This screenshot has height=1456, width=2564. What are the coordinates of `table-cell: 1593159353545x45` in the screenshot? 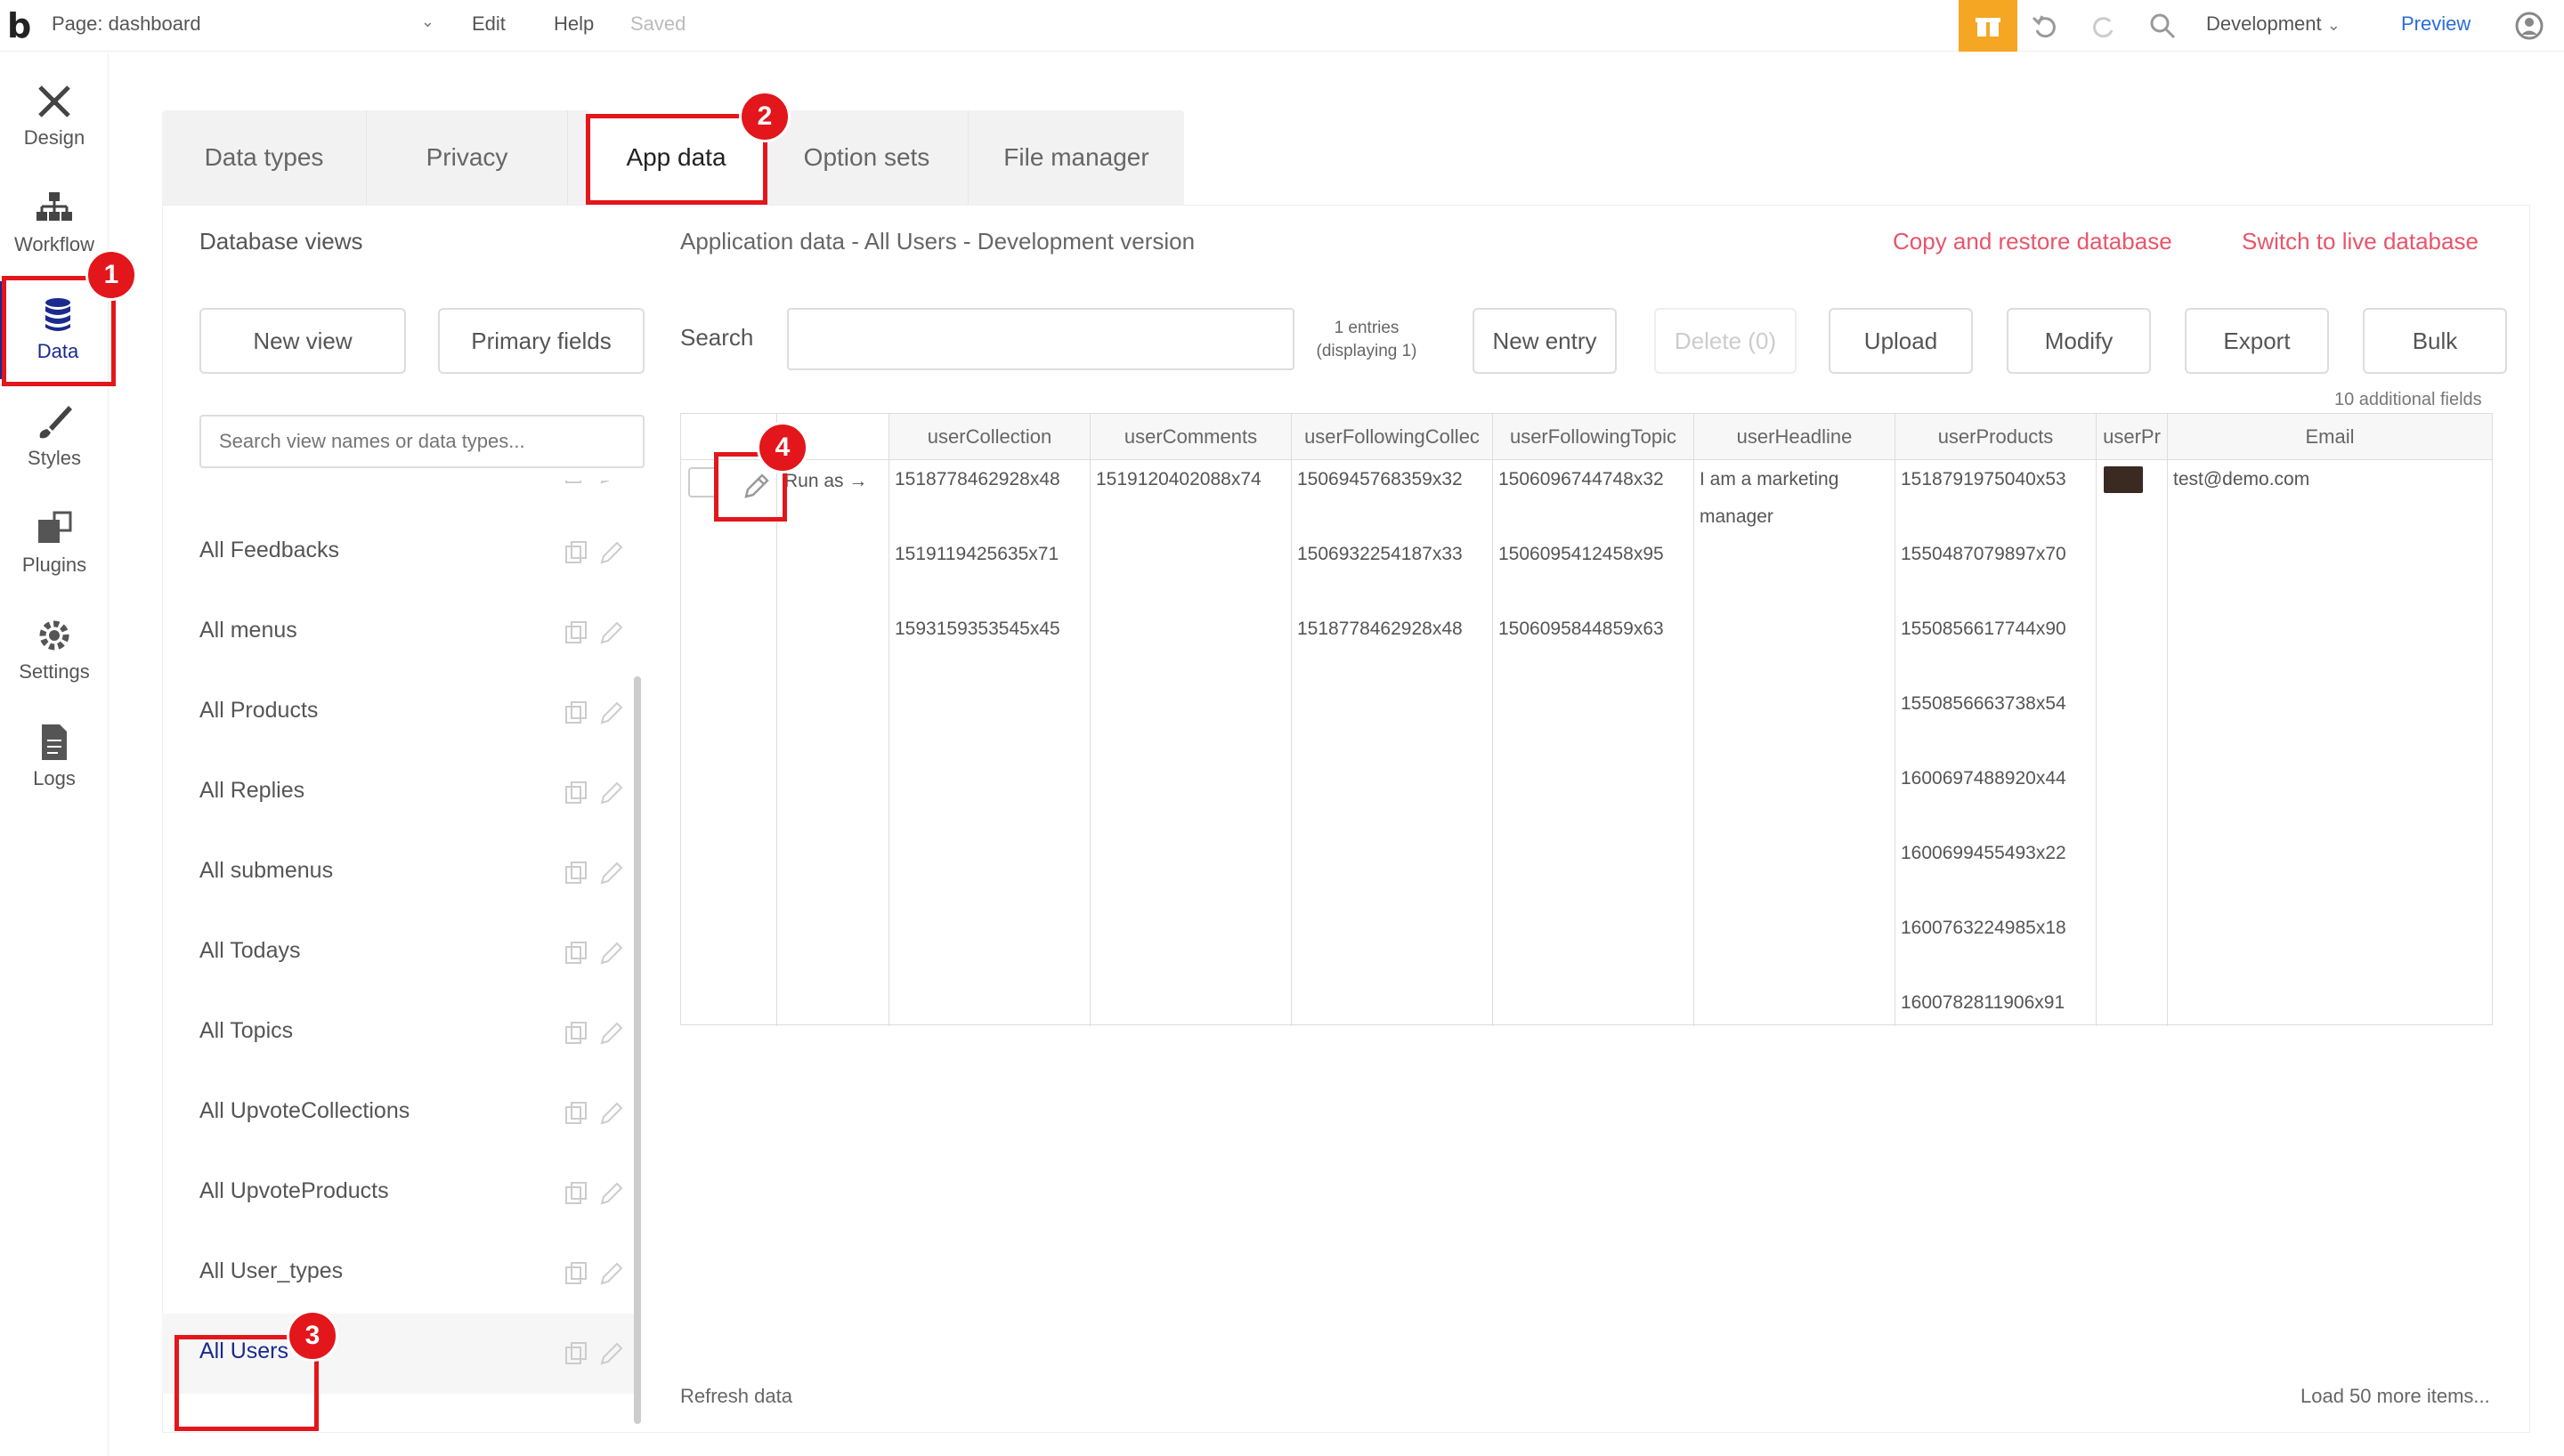 It's located at (977, 629).